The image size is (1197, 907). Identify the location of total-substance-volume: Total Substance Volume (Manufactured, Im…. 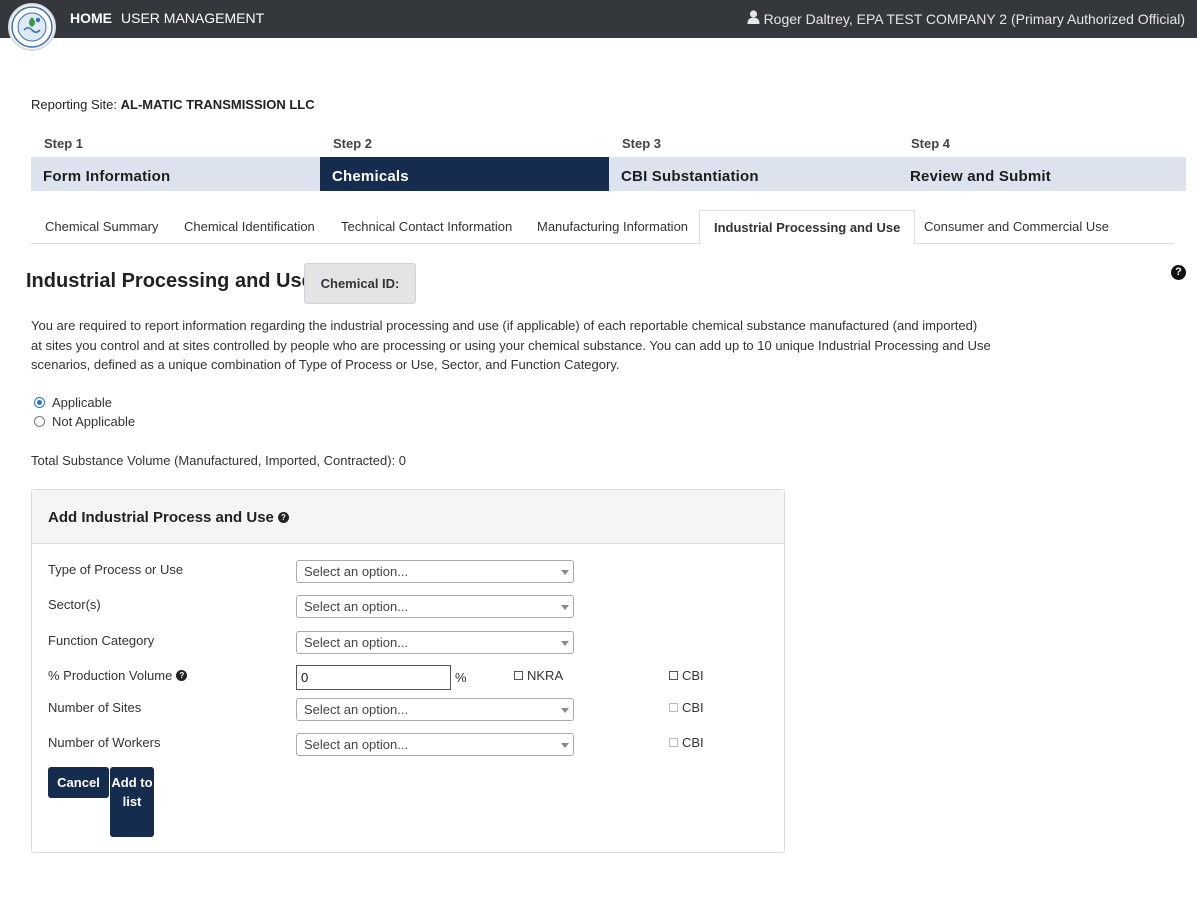
(219, 460).